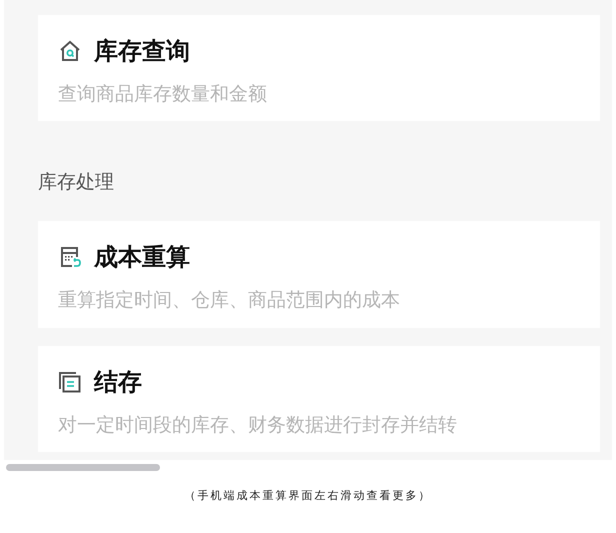 The image size is (616, 533). I want to click on scrollbar, so click(83, 467).